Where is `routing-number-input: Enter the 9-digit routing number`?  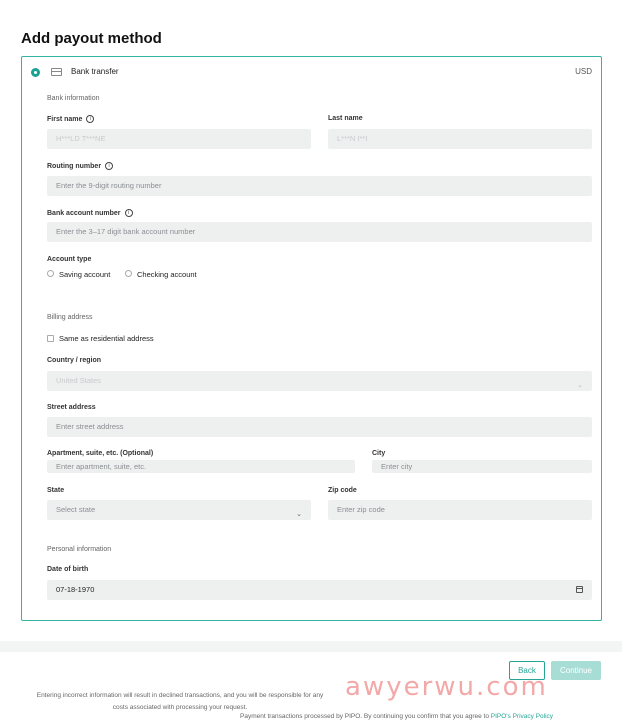 routing-number-input: Enter the 9-digit routing number is located at coordinates (319, 186).